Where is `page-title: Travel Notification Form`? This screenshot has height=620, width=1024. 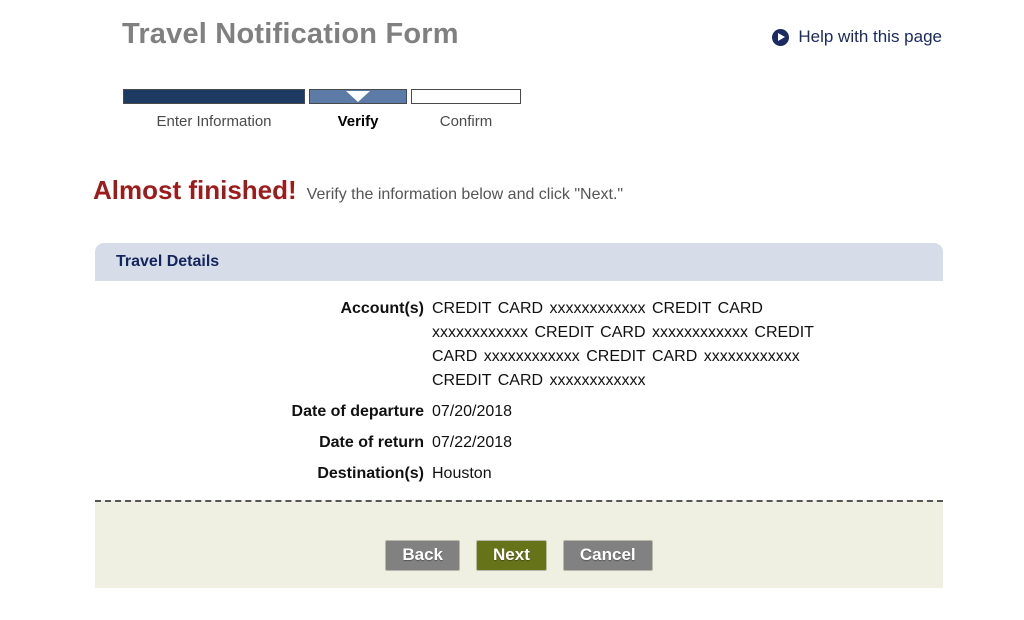
page-title: Travel Notification Form is located at coordinates (290, 34).